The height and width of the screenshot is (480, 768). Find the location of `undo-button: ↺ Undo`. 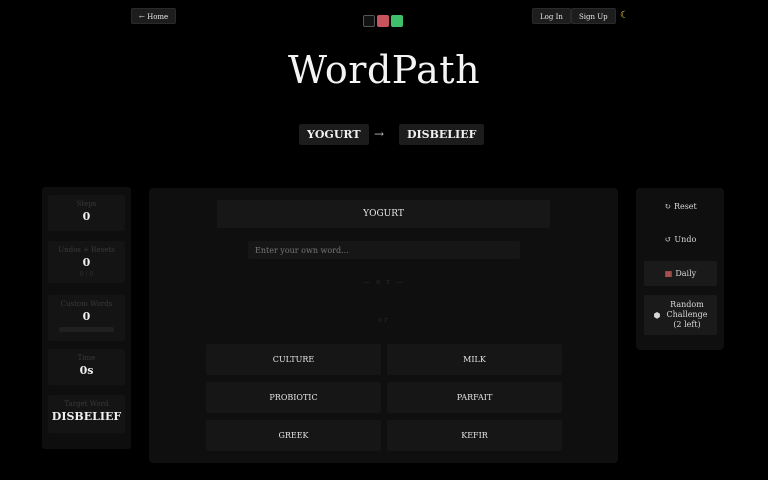

undo-button: ↺ Undo is located at coordinates (680, 240).